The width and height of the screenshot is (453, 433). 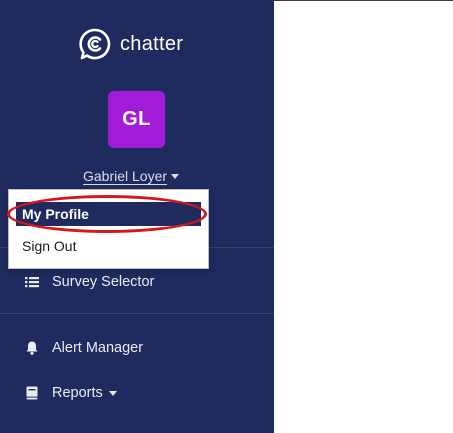 What do you see at coordinates (136, 119) in the screenshot?
I see `avatar: GL` at bounding box center [136, 119].